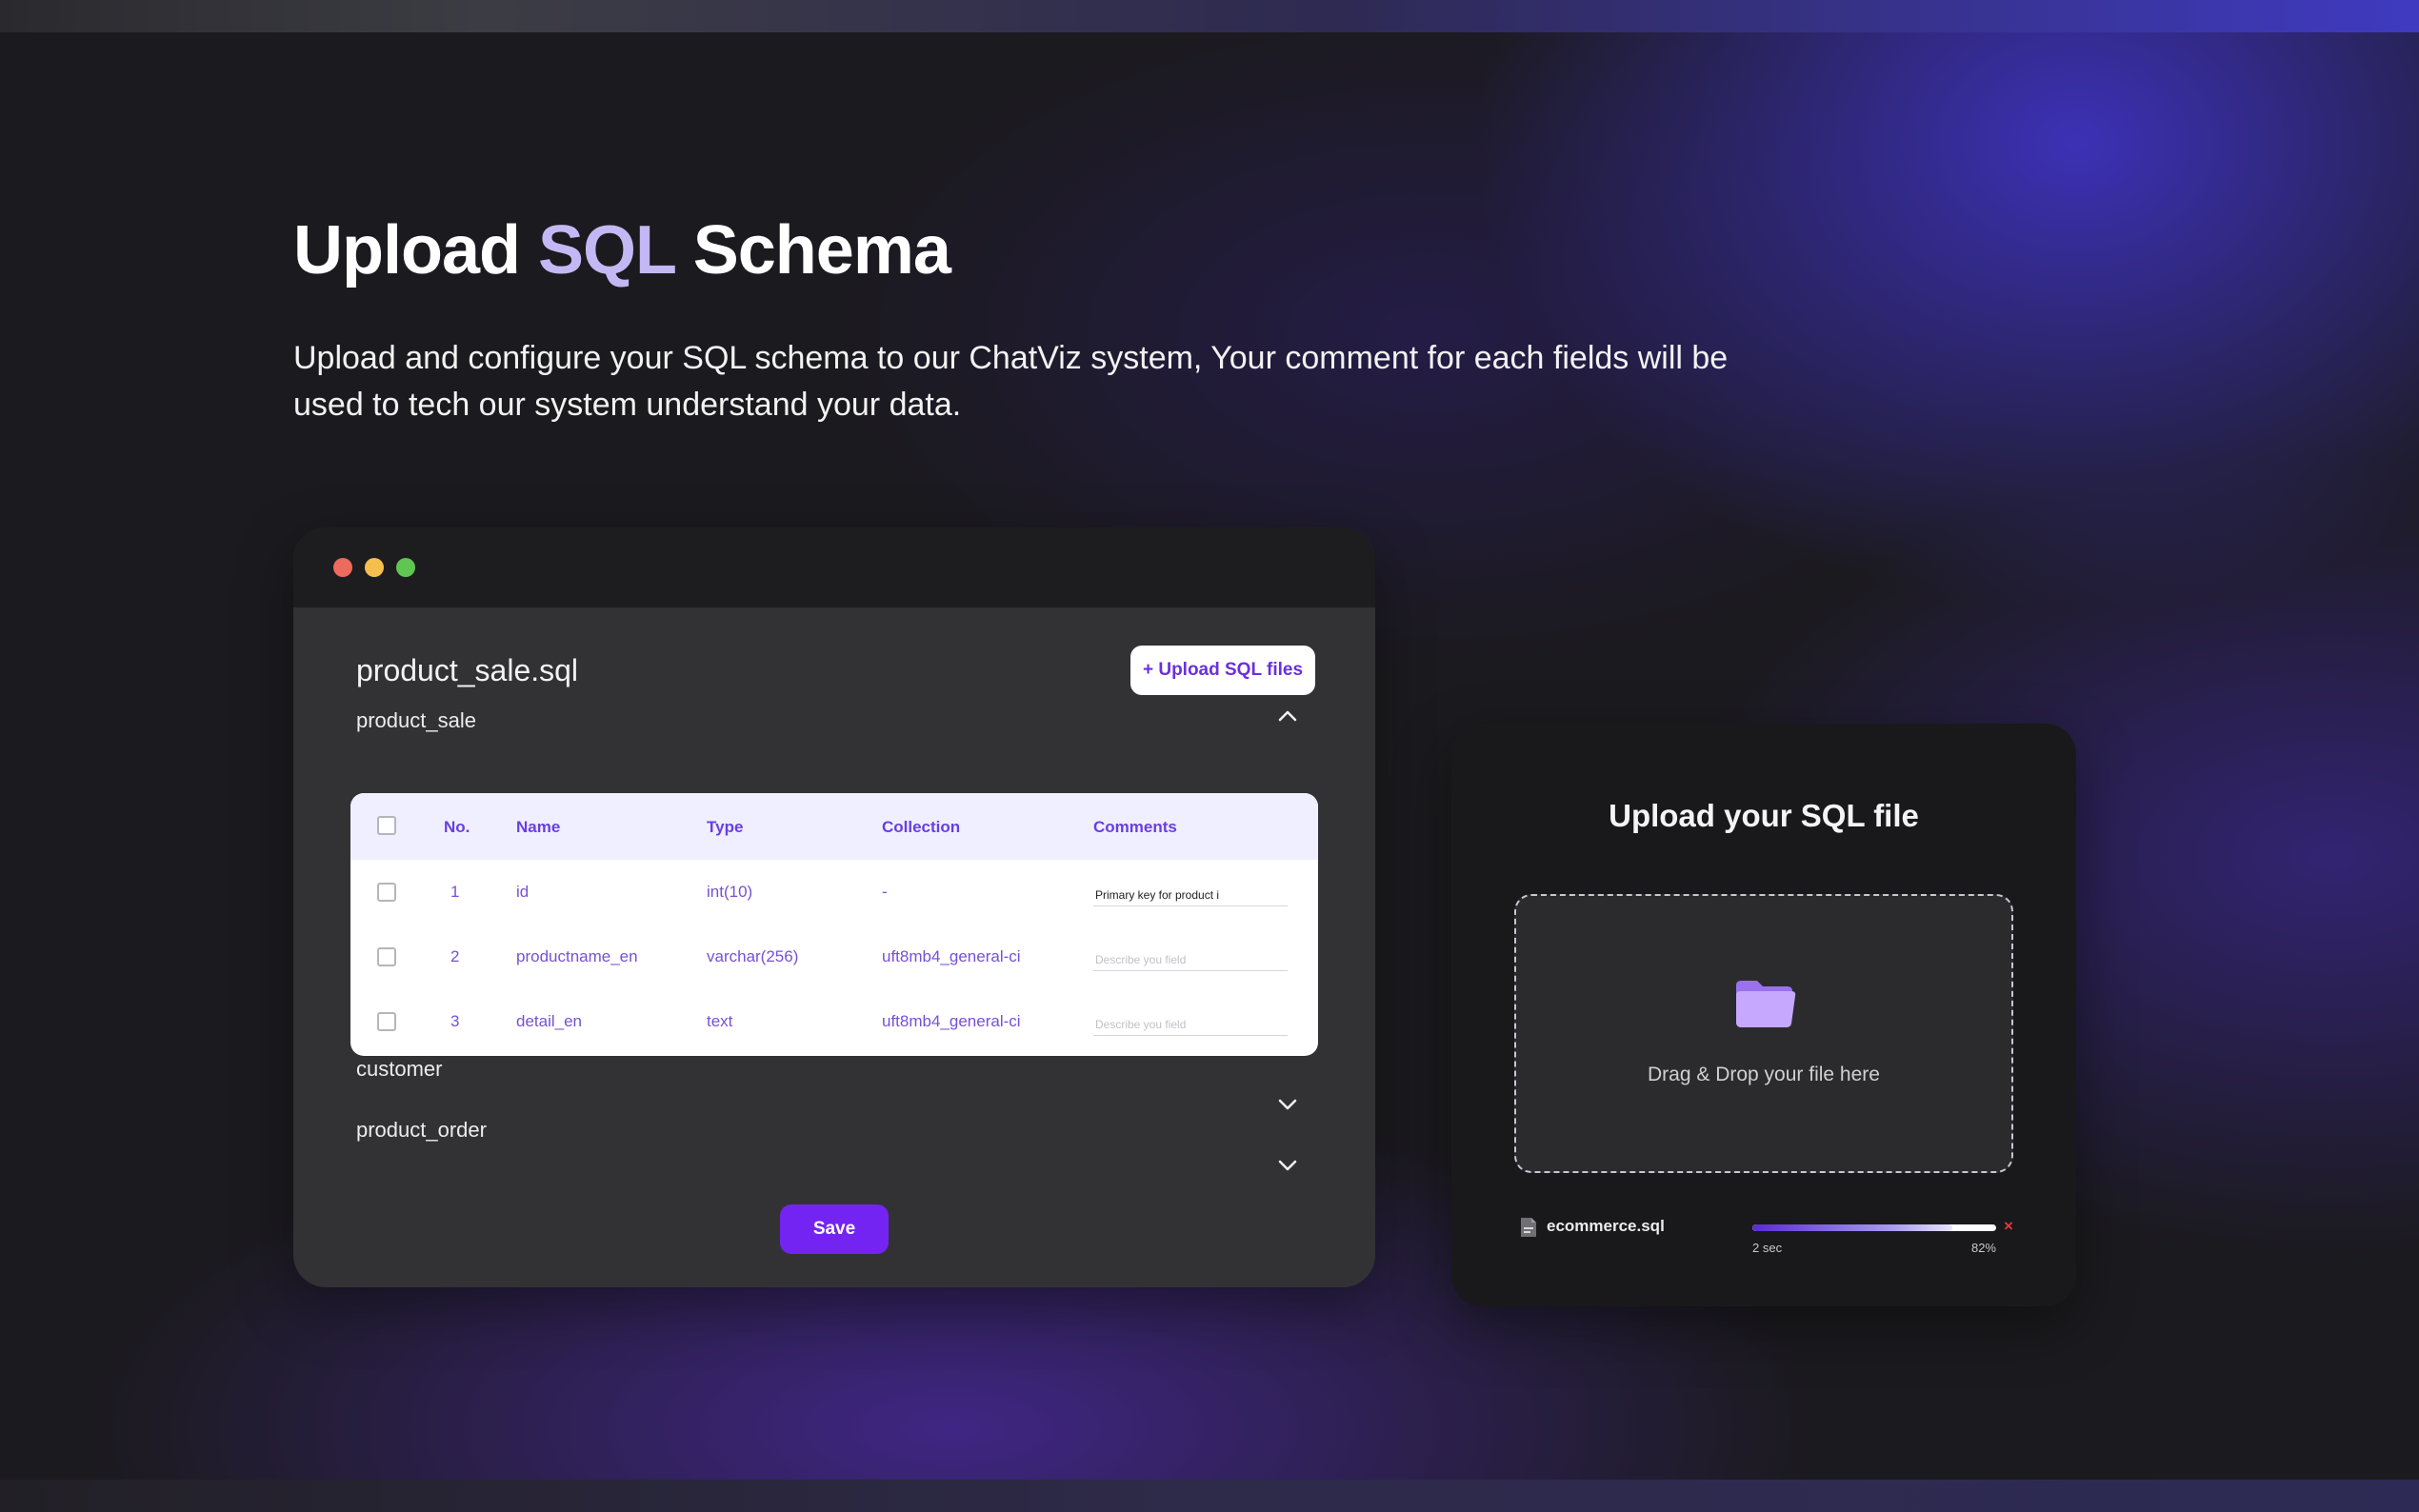 The width and height of the screenshot is (2419, 1512). I want to click on page-title-accent: SQL, so click(607, 250).